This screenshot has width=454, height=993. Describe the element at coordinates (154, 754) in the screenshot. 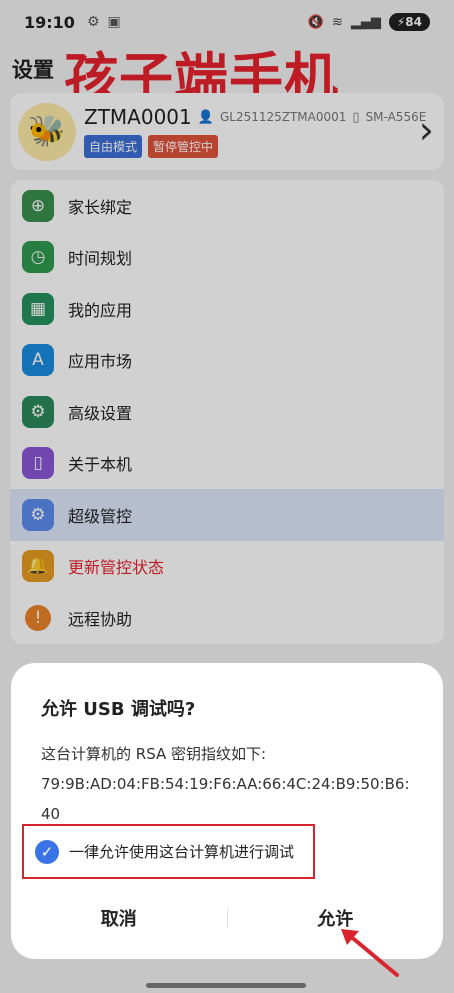

I see `dialog-line-1: 这台计算机的 RSA 密钥指纹如下:` at that location.